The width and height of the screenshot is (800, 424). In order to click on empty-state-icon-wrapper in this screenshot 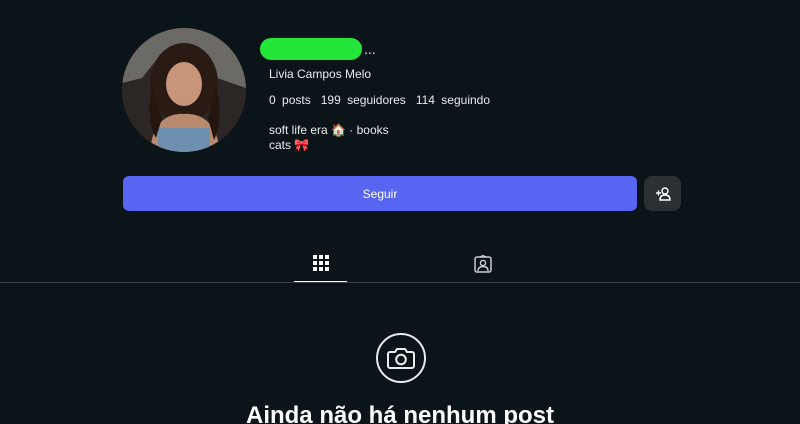, I will do `click(401, 358)`.